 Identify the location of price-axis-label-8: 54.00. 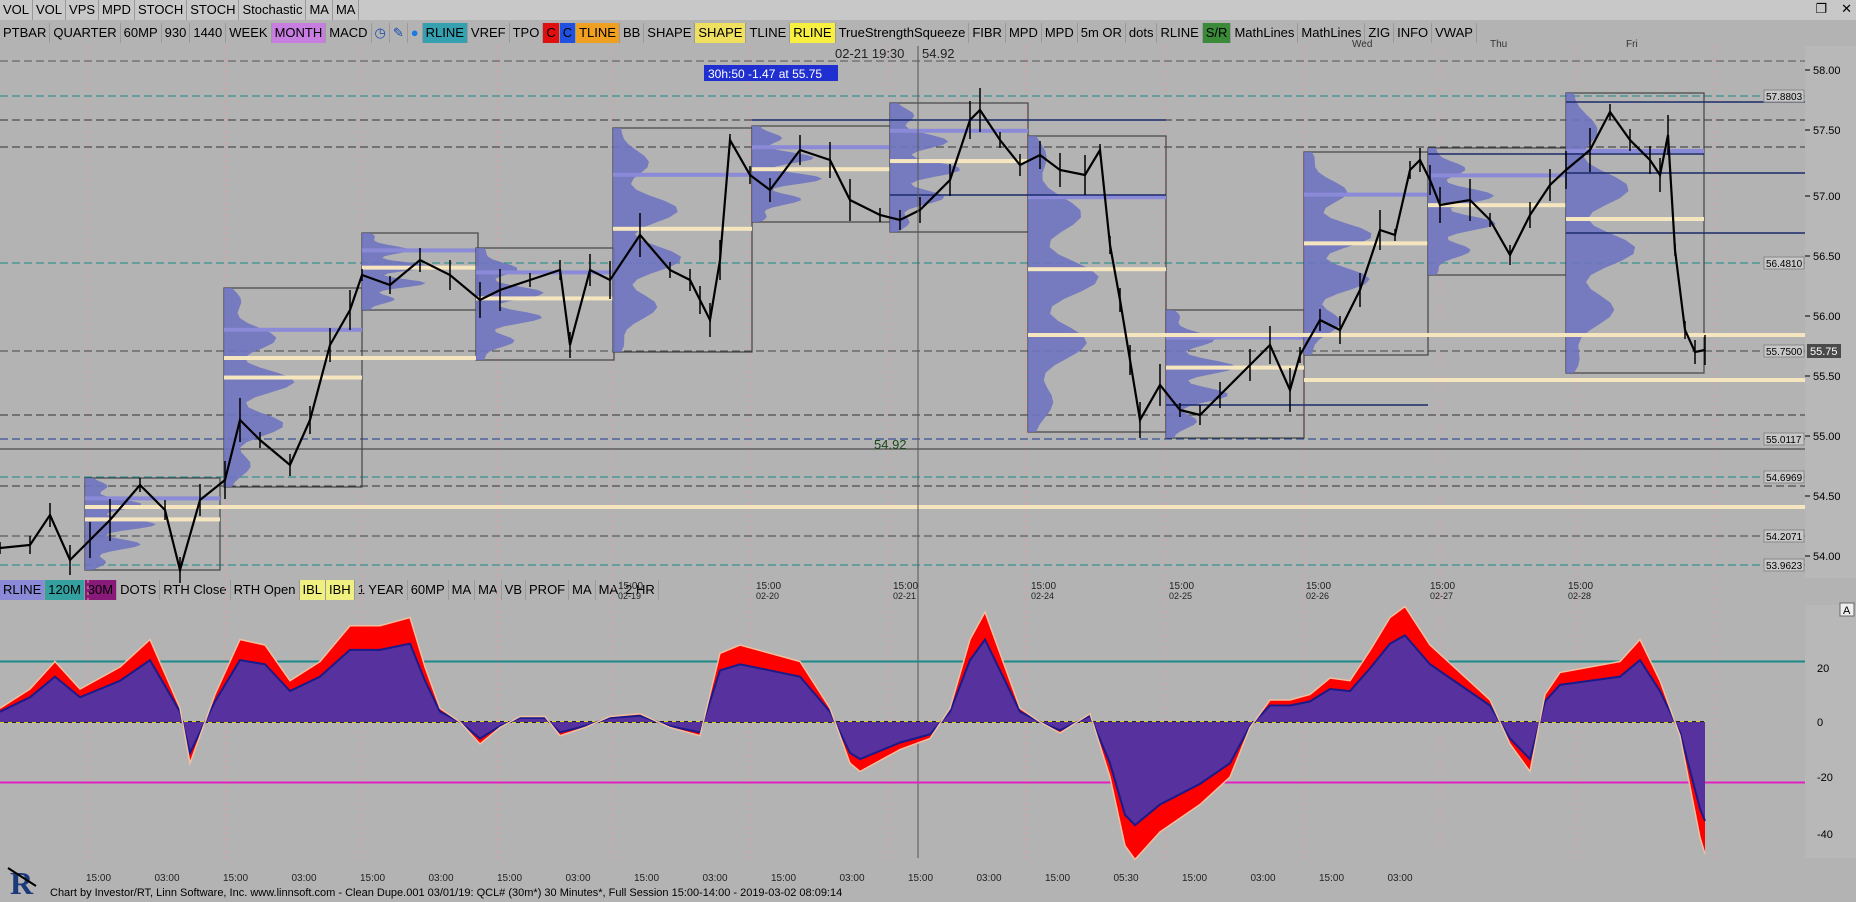
(1827, 557).